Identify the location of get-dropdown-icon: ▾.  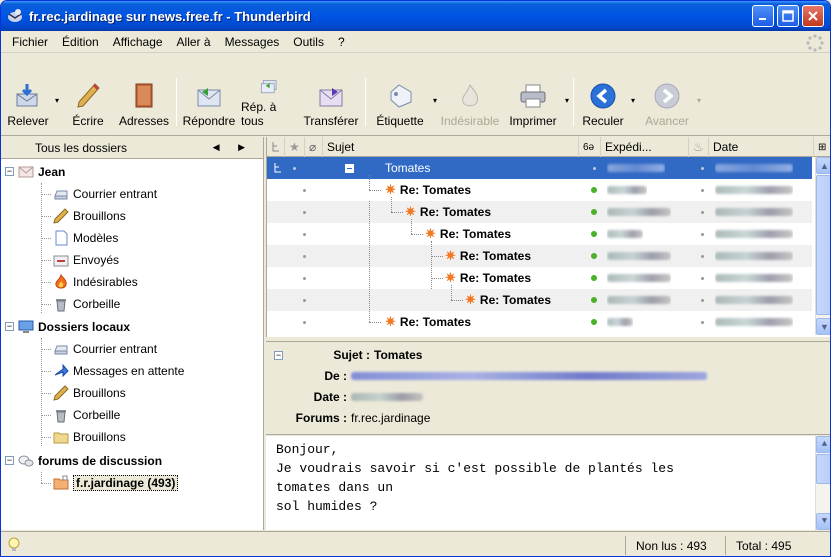
(57, 100).